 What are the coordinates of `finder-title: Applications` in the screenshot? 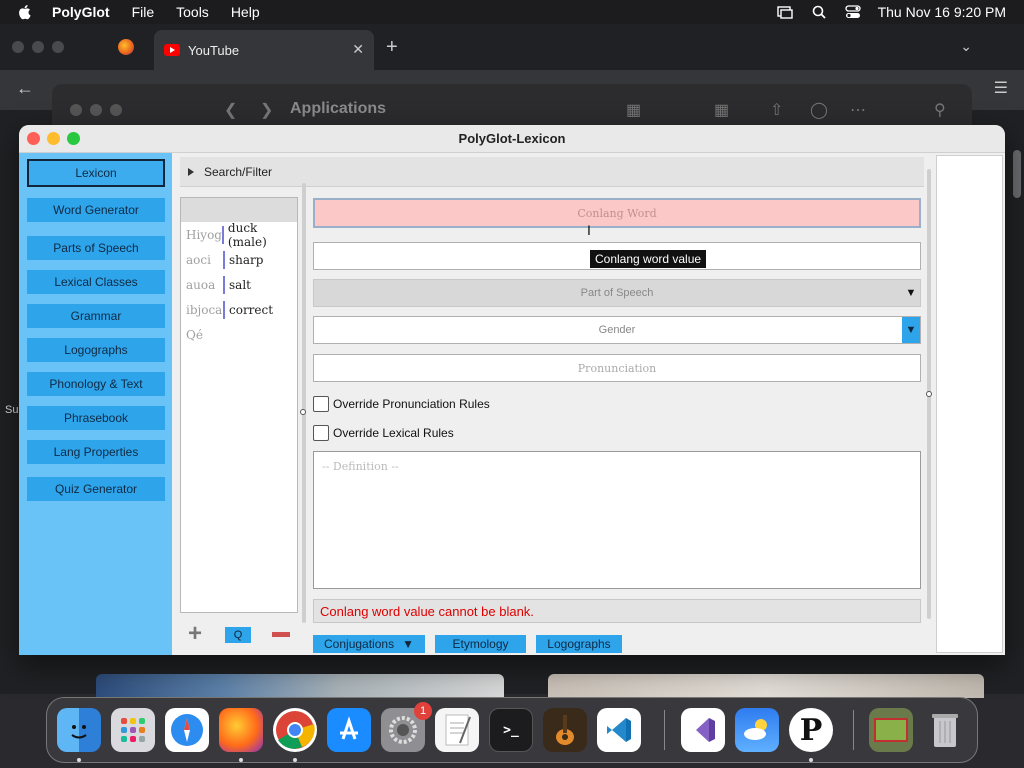 It's located at (338, 108).